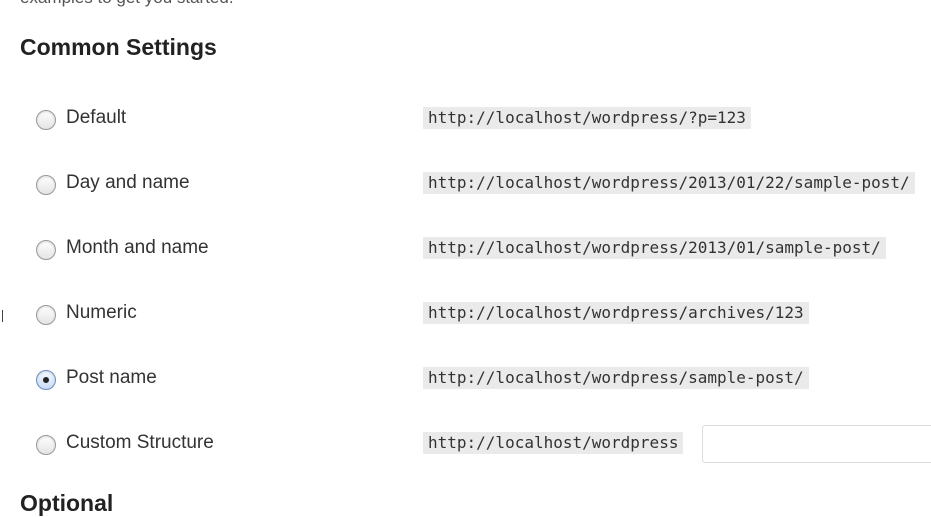 The height and width of the screenshot is (517, 931). What do you see at coordinates (46, 250) in the screenshot?
I see `radio-month-and-name` at bounding box center [46, 250].